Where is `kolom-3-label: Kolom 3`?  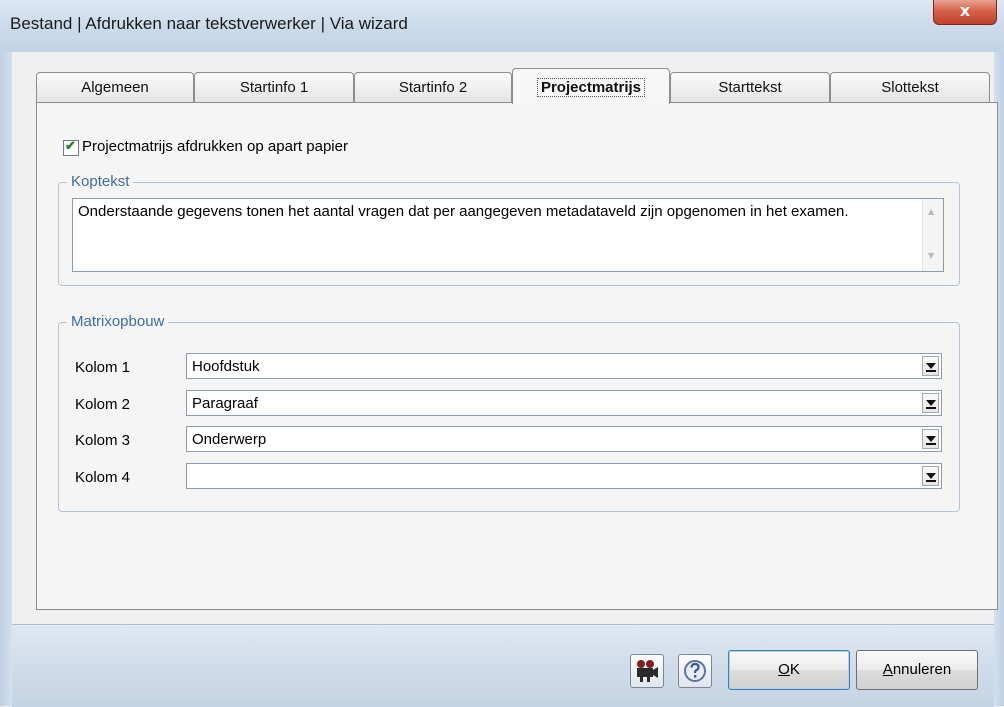
kolom-3-label: Kolom 3 is located at coordinates (103, 440).